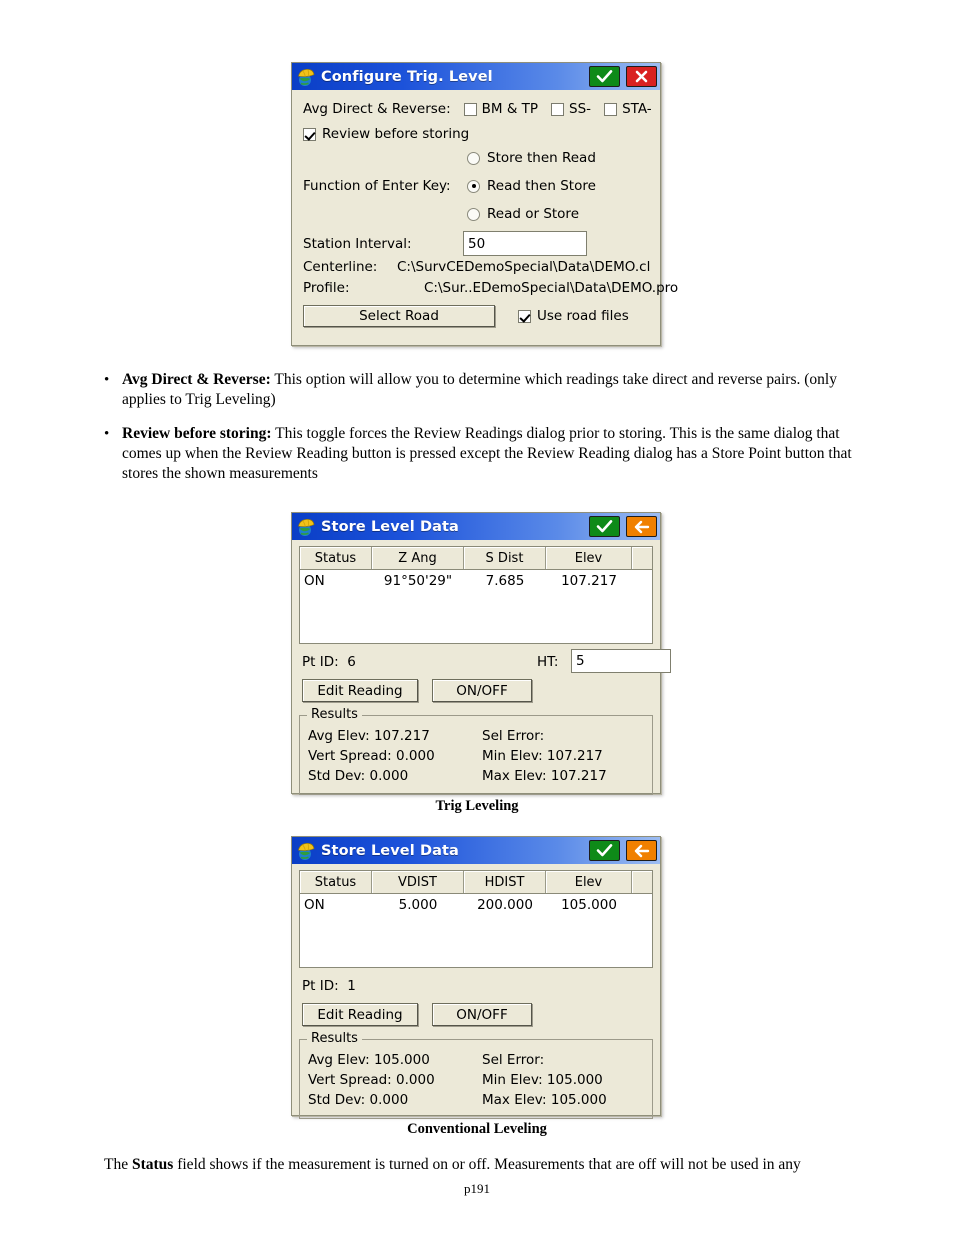 The image size is (954, 1235). I want to click on table-header-row: Status Z Ang S Dist Elev, so click(476, 558).